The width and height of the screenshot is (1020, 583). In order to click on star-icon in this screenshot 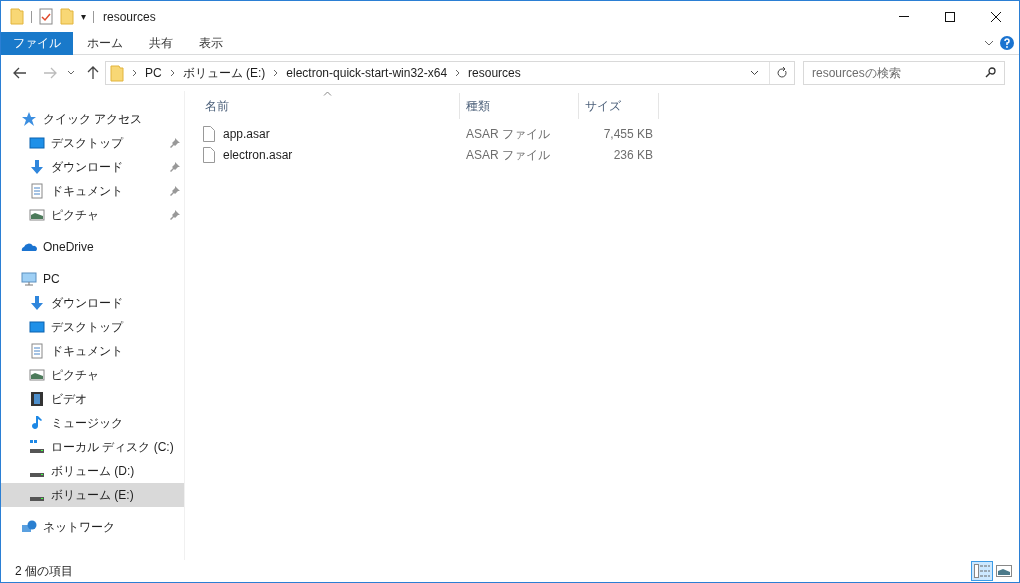, I will do `click(29, 119)`.